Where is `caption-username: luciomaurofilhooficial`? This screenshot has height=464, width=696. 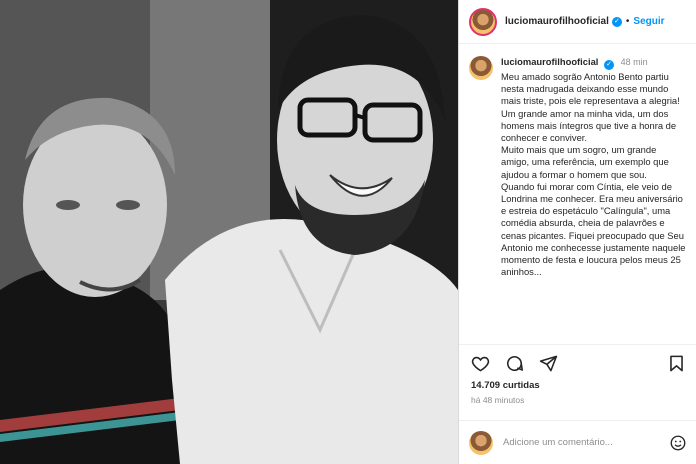 caption-username: luciomaurofilhooficial is located at coordinates (549, 61).